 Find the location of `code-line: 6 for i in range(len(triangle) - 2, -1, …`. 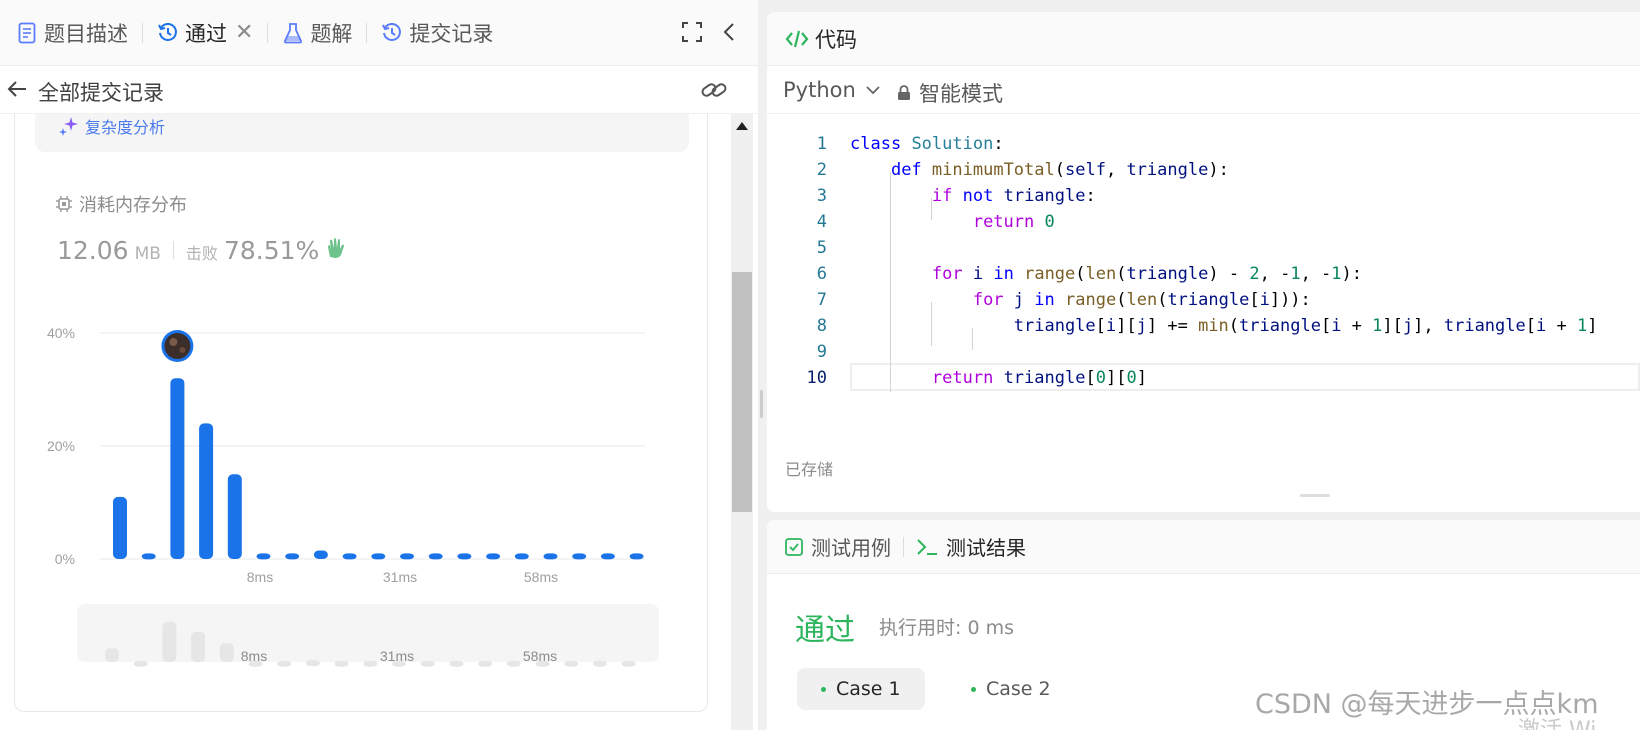

code-line: 6 for i in range(len(triangle) - 2, -1, … is located at coordinates (1203, 277).